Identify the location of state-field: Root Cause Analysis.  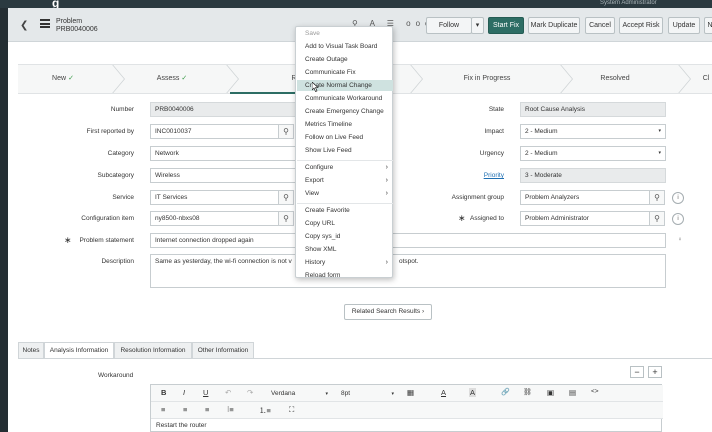
(593, 109).